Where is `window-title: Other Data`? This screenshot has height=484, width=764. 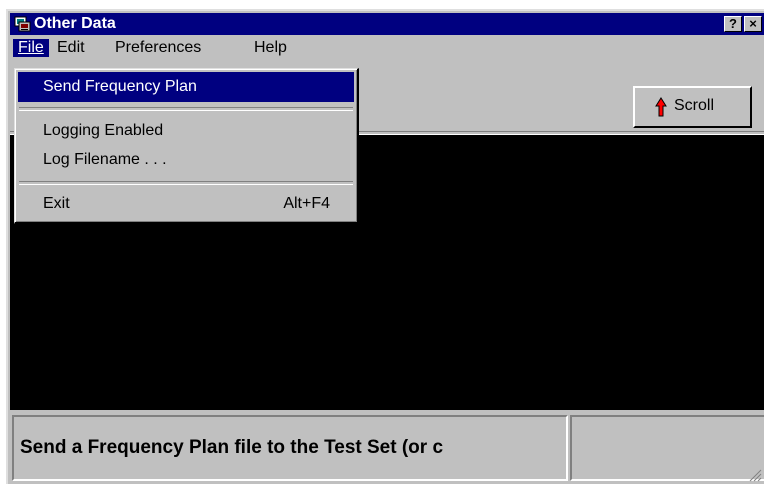 window-title: Other Data is located at coordinates (75, 23).